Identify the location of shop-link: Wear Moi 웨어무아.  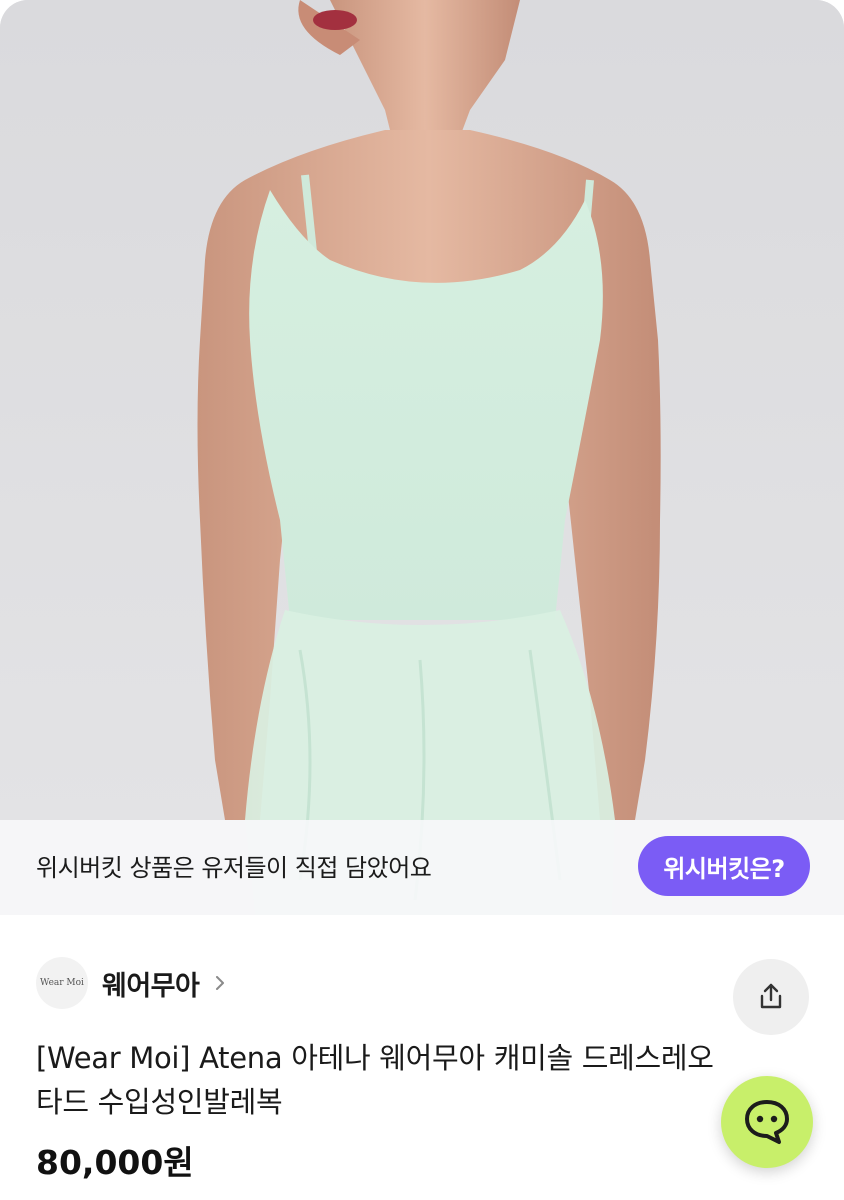
(131, 983).